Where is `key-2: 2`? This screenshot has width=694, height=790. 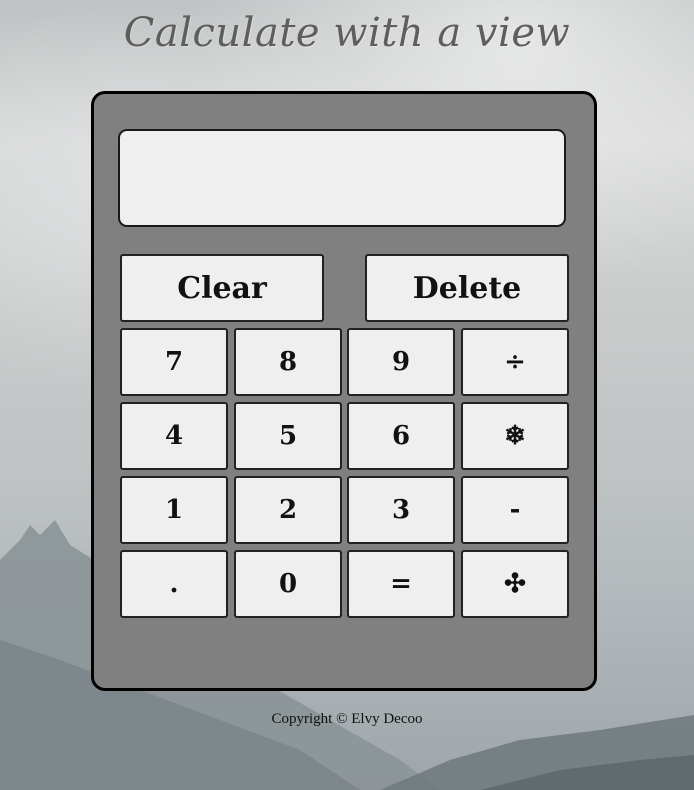
key-2: 2 is located at coordinates (288, 510).